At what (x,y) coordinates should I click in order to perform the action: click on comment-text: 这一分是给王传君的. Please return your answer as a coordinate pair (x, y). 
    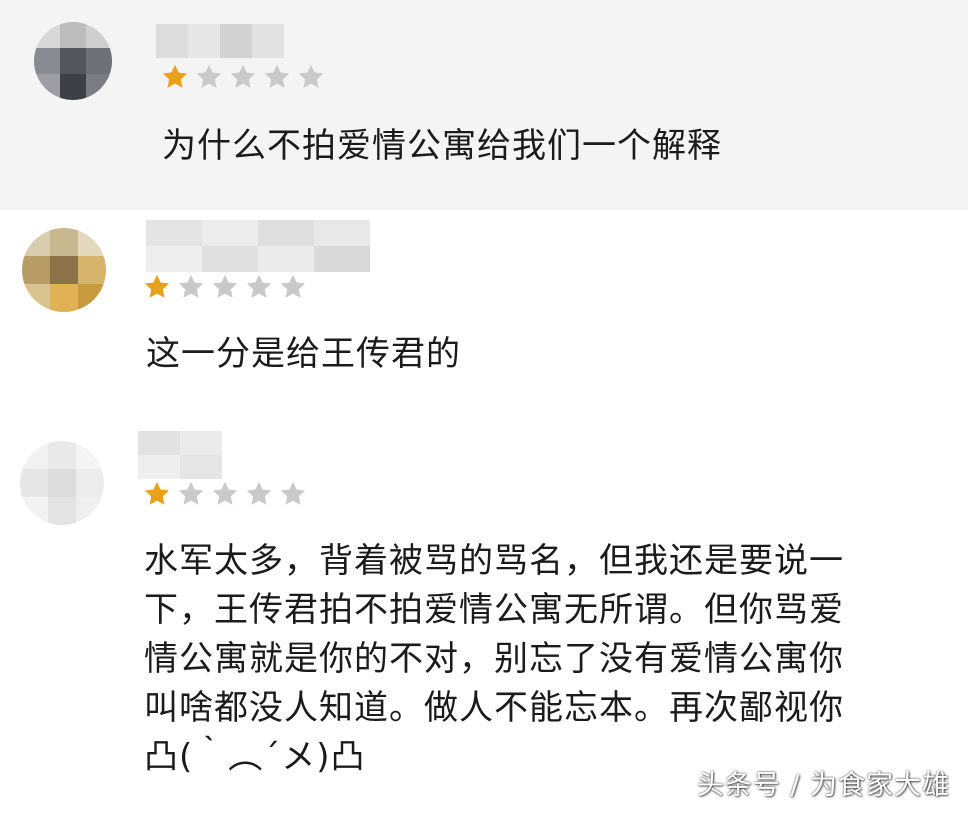
    Looking at the image, I should click on (303, 354).